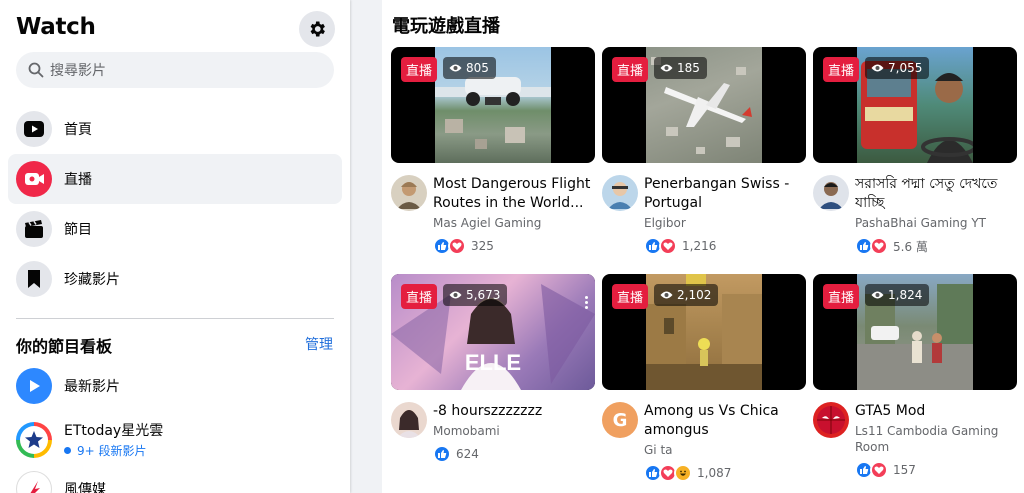  What do you see at coordinates (936, 411) in the screenshot?
I see `video-title: GTA5 Mod` at bounding box center [936, 411].